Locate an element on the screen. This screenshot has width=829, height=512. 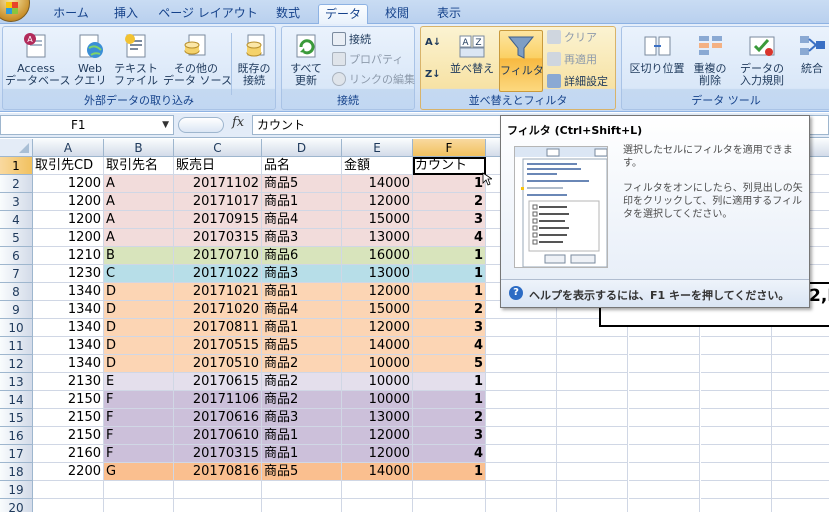
table-cell: 13000 is located at coordinates (377, 274).